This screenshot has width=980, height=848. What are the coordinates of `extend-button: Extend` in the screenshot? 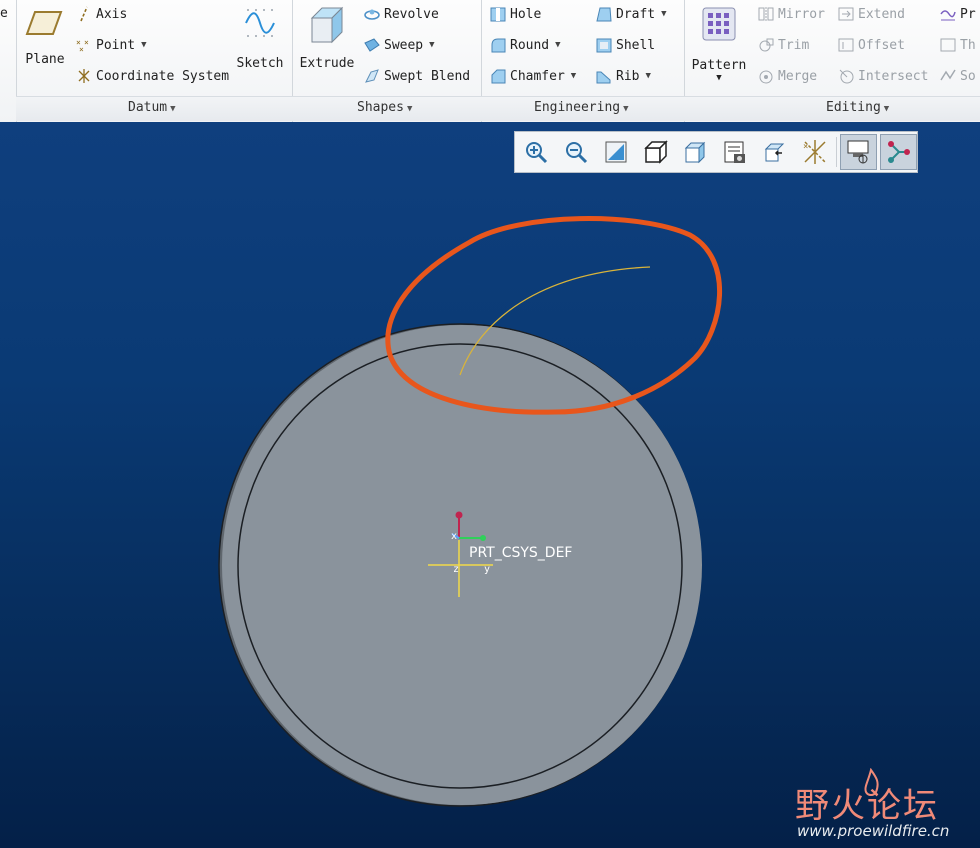 It's located at (871, 14).